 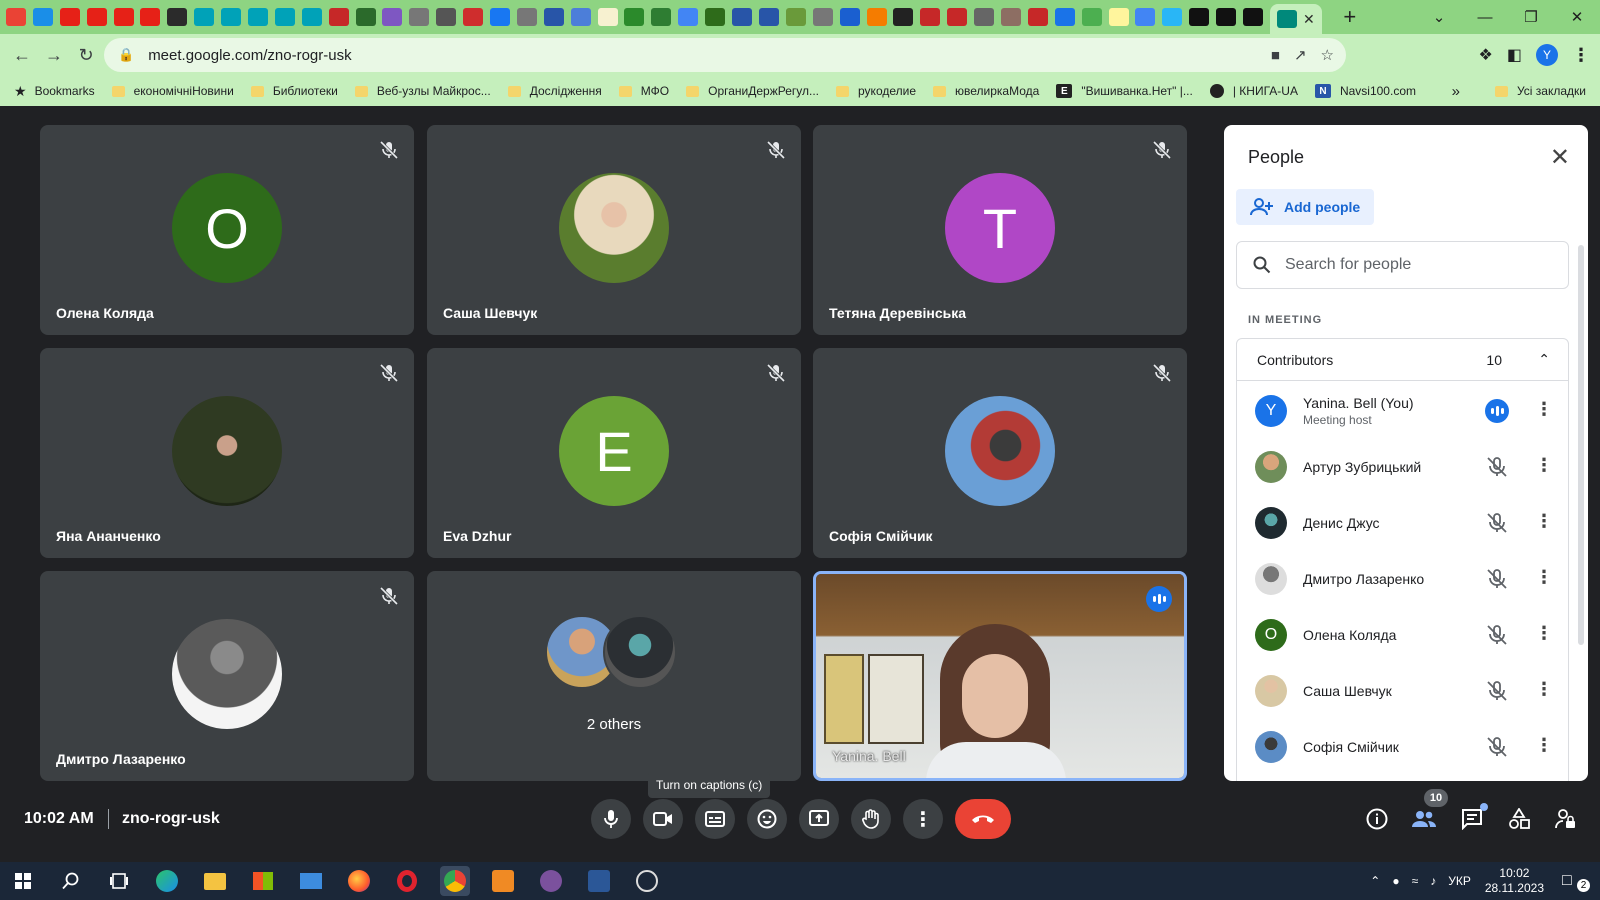 I want to click on microphone-button, so click(x=611, y=819).